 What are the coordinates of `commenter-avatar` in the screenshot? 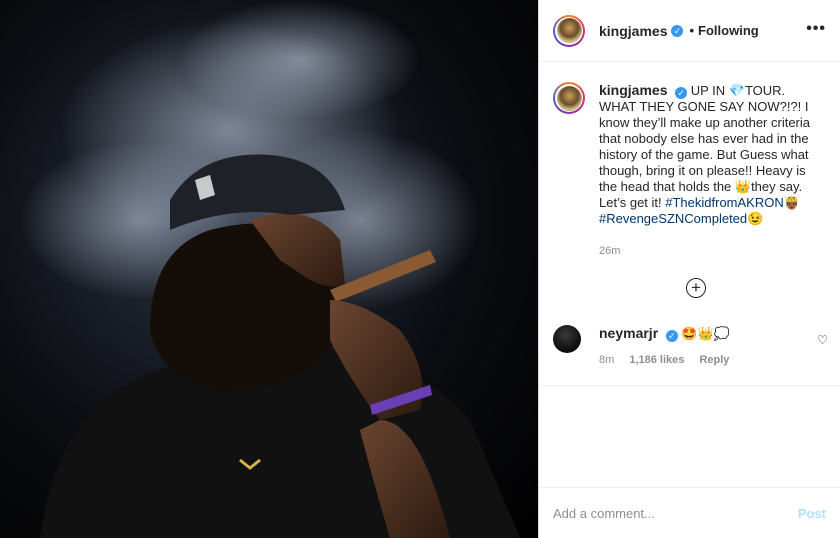 It's located at (567, 339).